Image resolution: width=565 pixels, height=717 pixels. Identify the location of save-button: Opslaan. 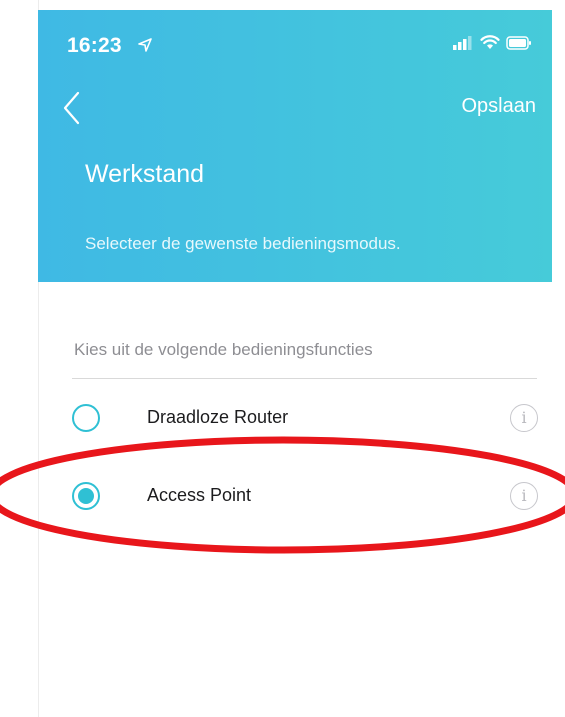
(499, 106).